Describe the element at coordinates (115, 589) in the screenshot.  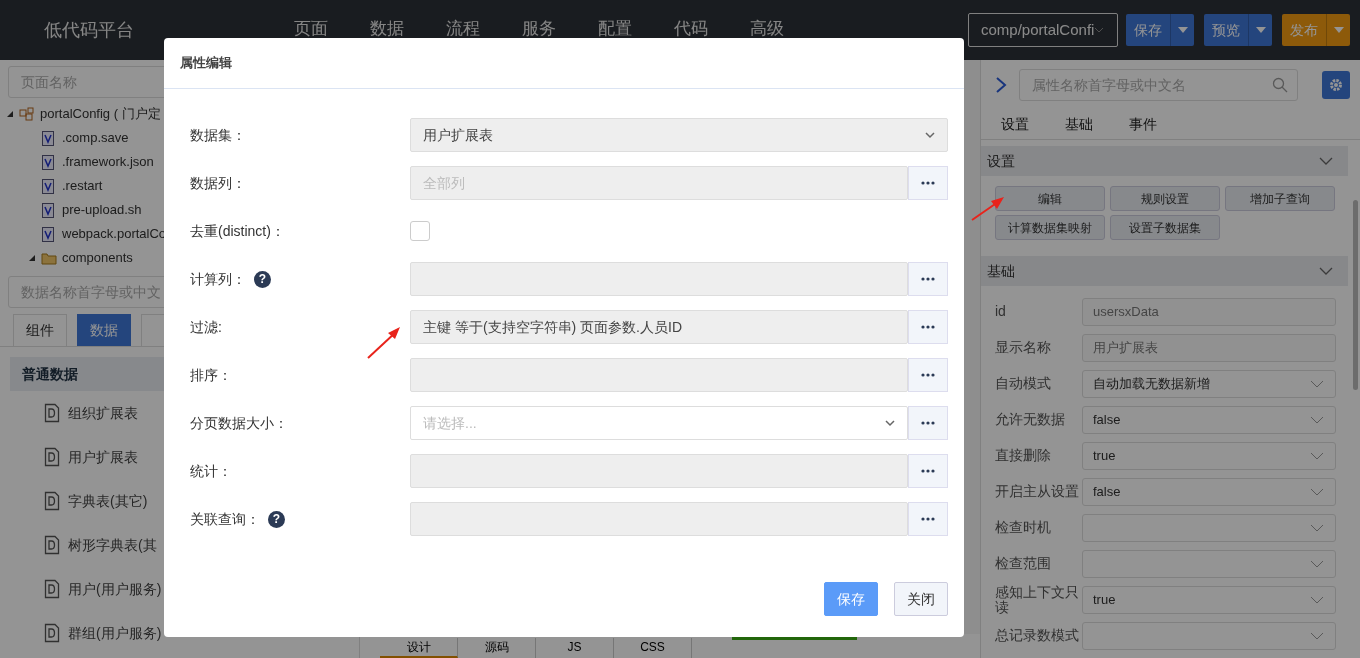
I see `data-item: 用户(用户服务)` at that location.